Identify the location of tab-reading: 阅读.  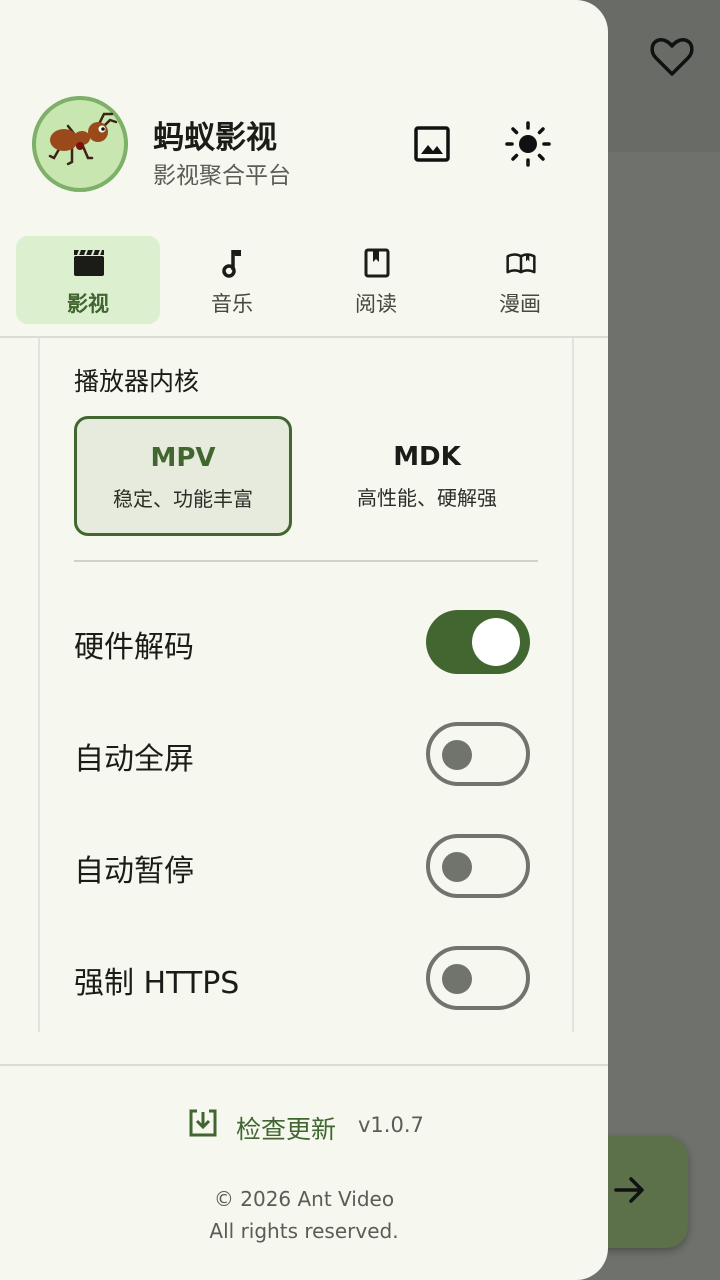
(376, 280).